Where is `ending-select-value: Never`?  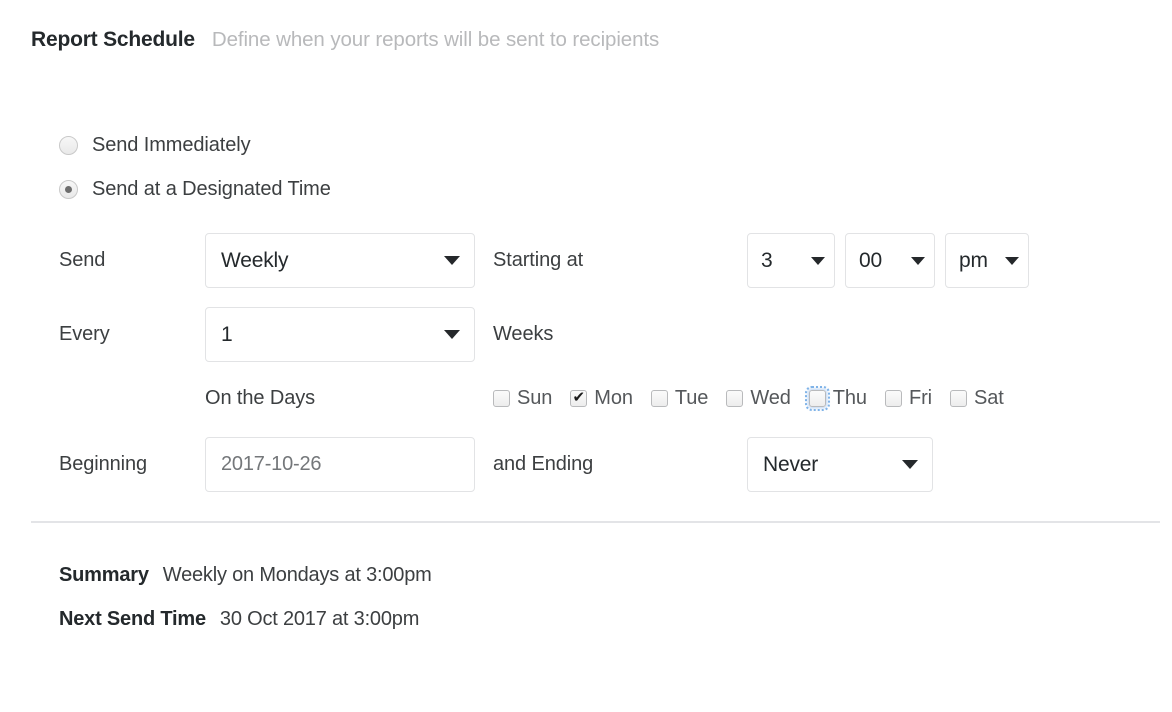
ending-select-value: Never is located at coordinates (791, 464).